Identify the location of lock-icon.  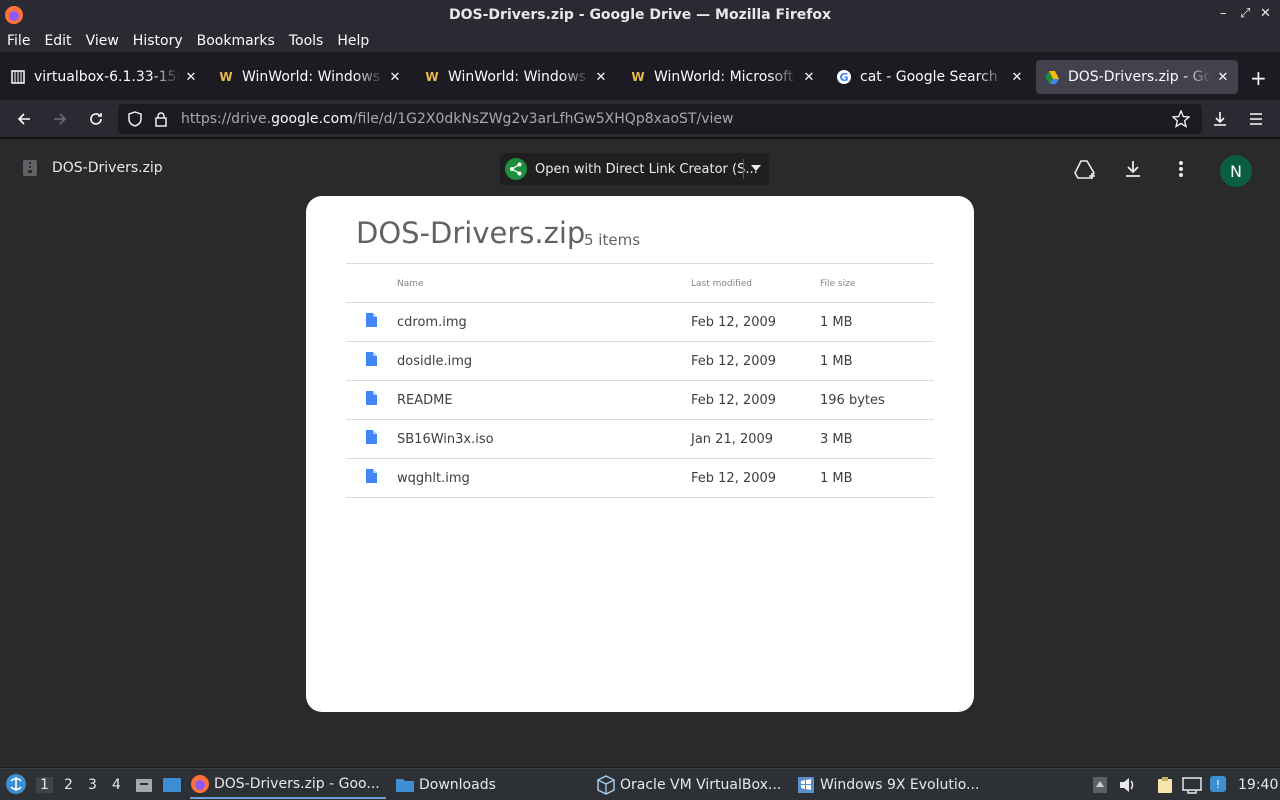
(161, 119).